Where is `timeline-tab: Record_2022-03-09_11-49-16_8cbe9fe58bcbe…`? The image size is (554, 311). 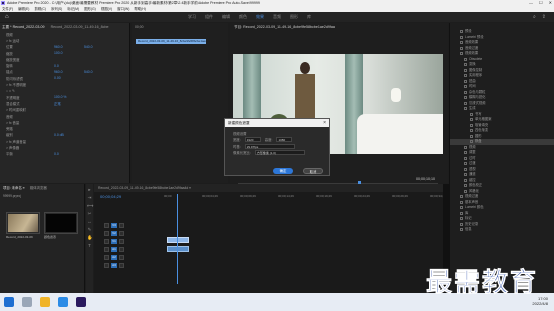
timeline-tab: Record_2022-03-09_11-49-16_8cbe9fe58bcbe… is located at coordinates (271, 188).